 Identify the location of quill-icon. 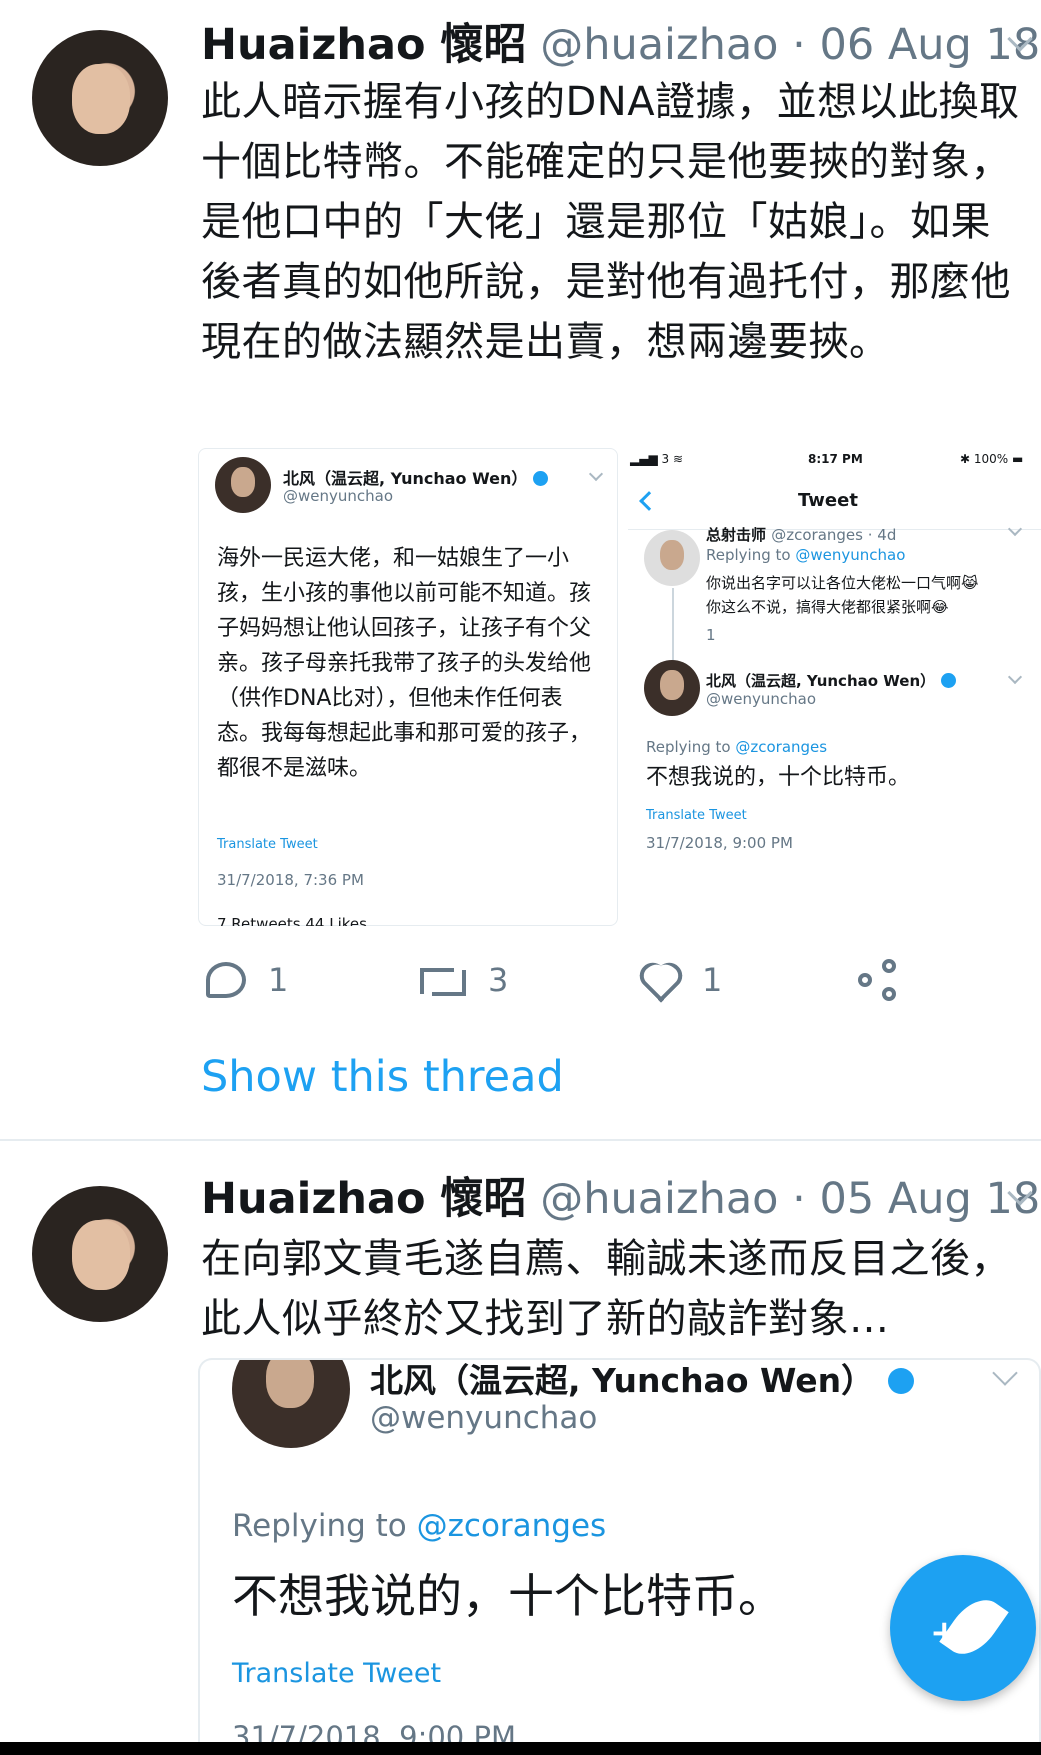
(974, 1627).